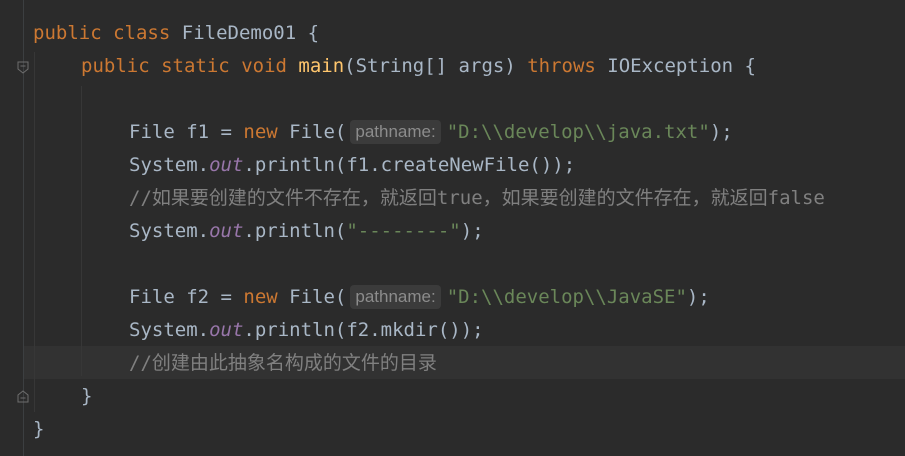  I want to click on keyword: static, so click(195, 66).